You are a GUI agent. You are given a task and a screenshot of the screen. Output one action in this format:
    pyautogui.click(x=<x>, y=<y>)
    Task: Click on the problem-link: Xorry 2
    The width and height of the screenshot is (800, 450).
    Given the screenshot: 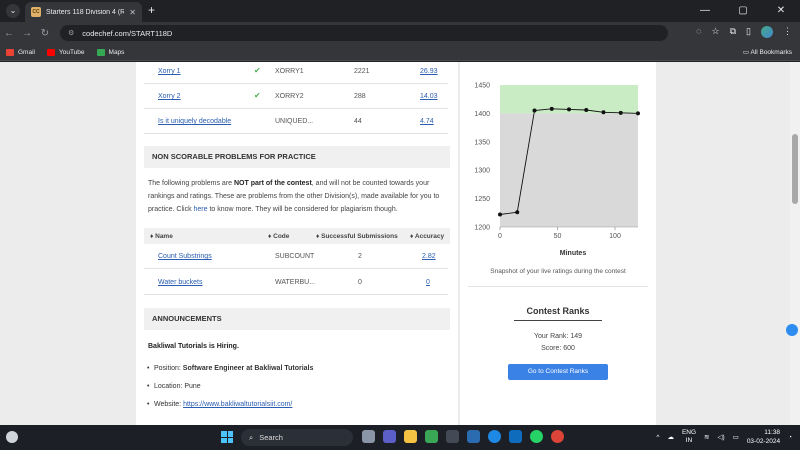 What is the action you would take?
    pyautogui.click(x=169, y=96)
    